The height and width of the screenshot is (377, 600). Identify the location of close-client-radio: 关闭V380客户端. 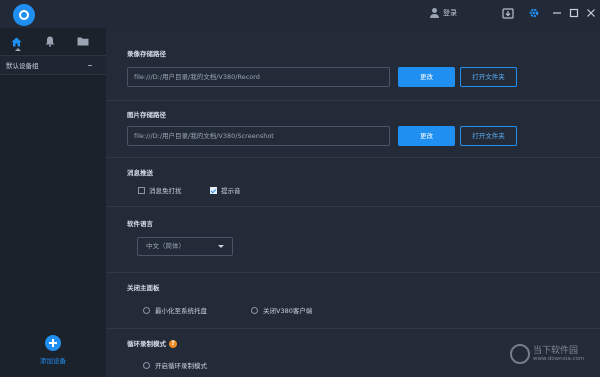
(281, 310).